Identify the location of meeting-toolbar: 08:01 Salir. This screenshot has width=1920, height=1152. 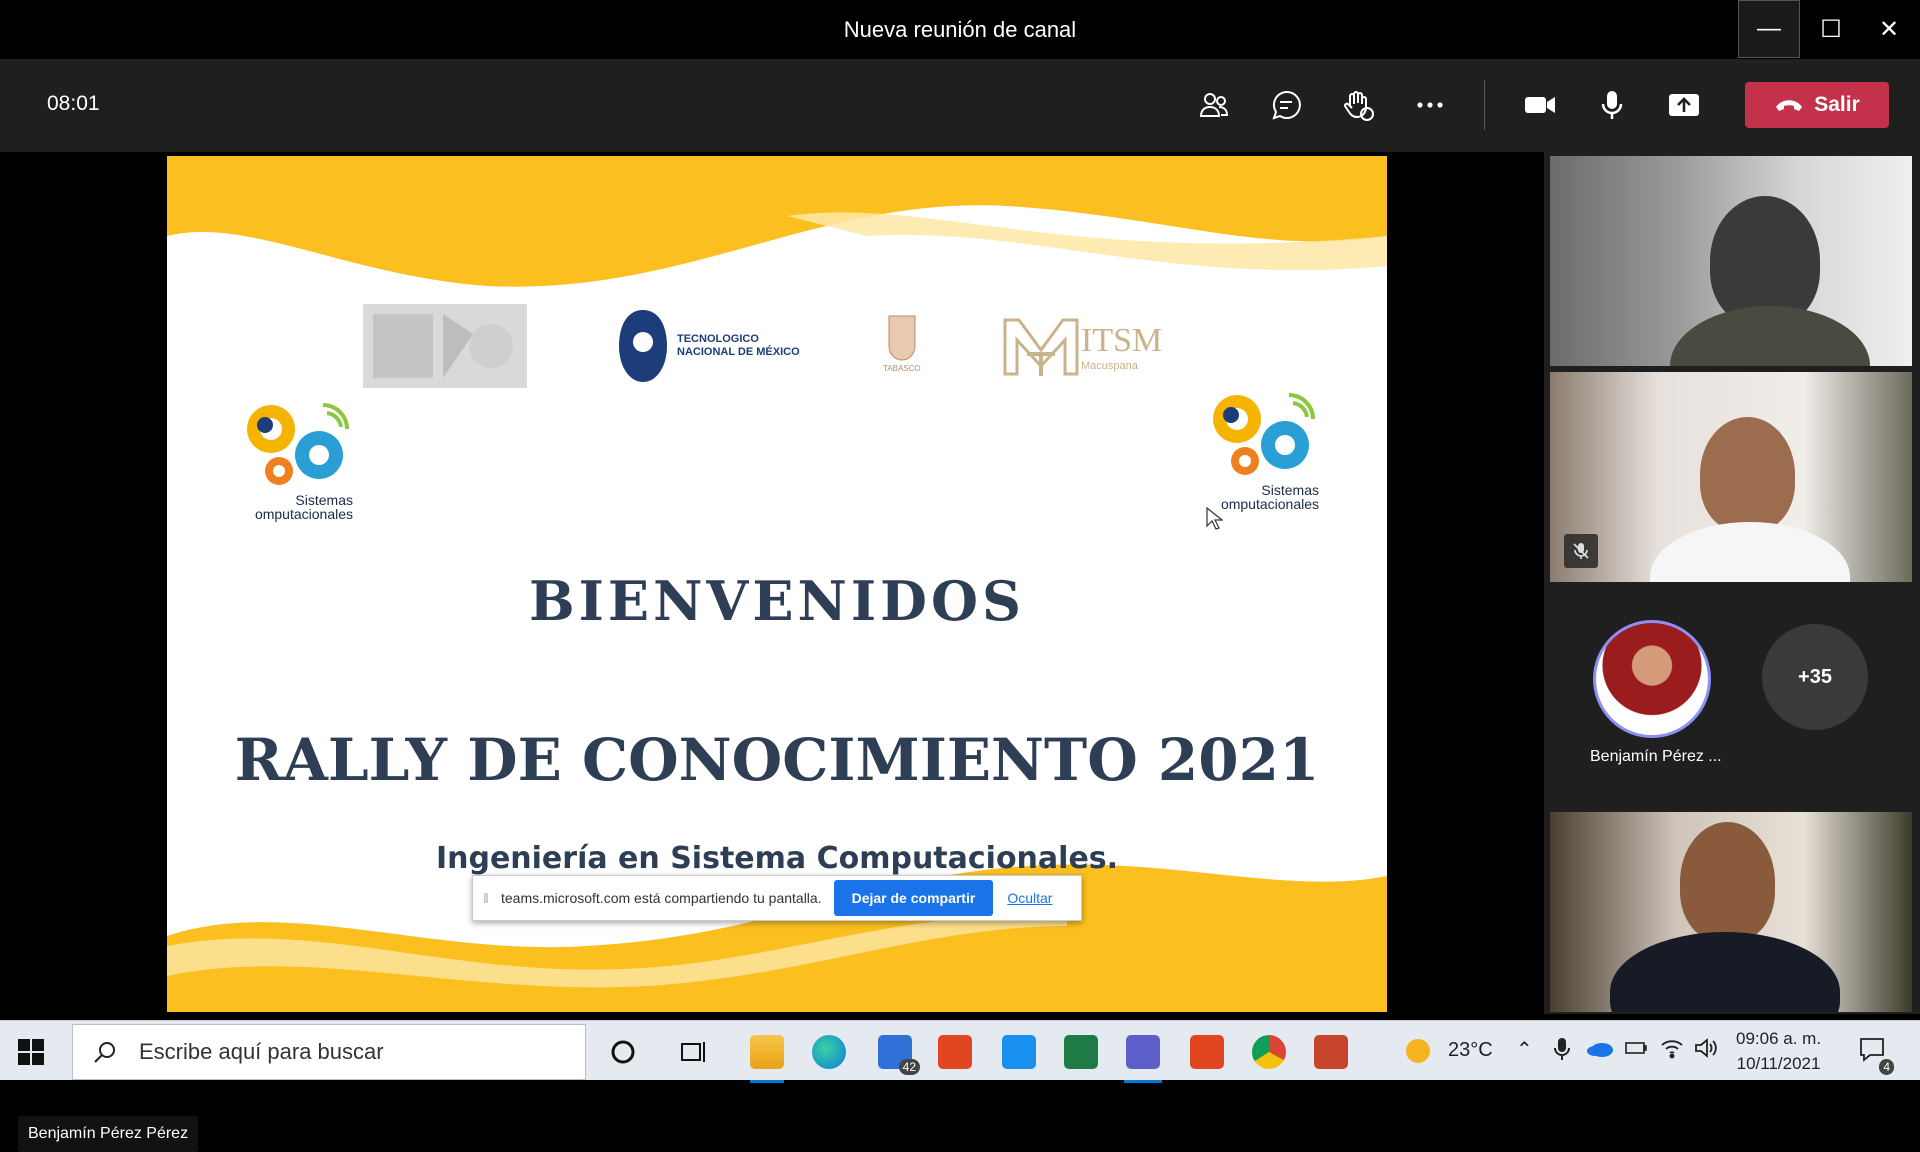
(960, 105).